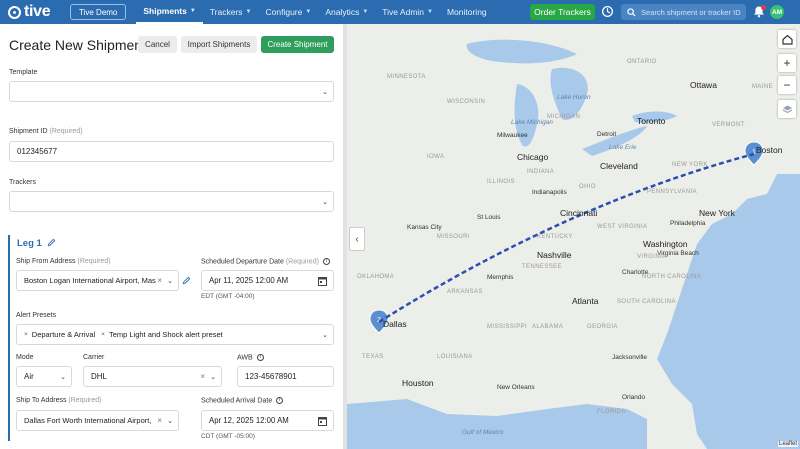 The width and height of the screenshot is (800, 449). I want to click on ship-to-label-text: Ship To Address, so click(41, 400).